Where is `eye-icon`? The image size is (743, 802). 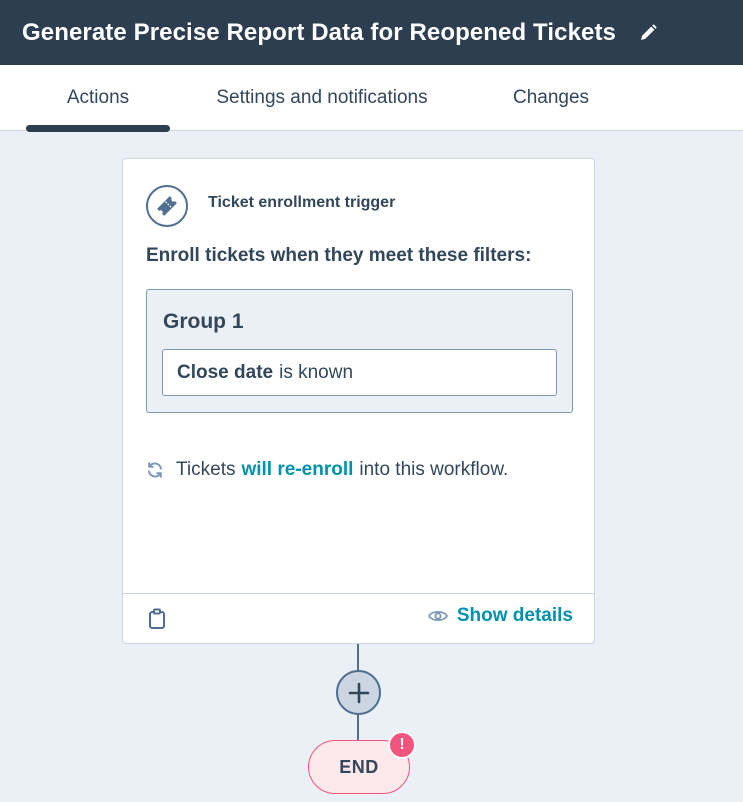 eye-icon is located at coordinates (437, 616).